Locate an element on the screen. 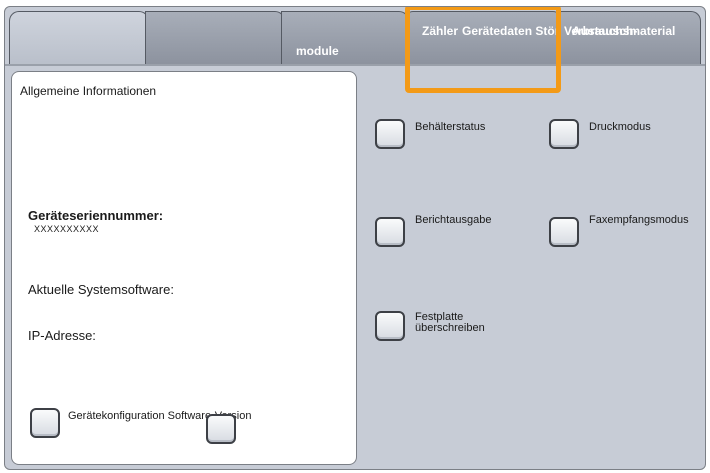 The image size is (710, 473). tab-geraetedaten: Zähler Gerätedaten Störungen is located at coordinates (500, 38).